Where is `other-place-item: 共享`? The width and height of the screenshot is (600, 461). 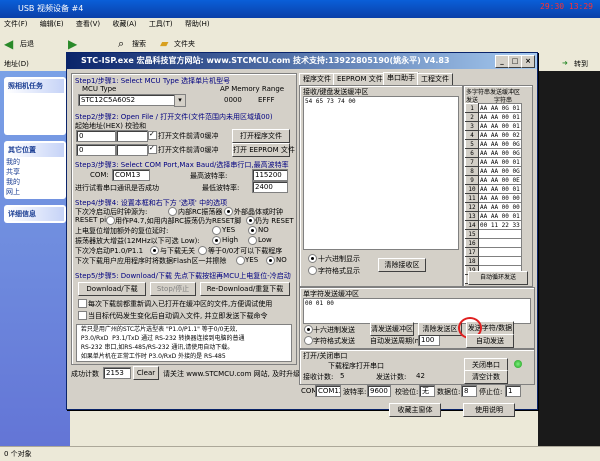
other-place-item: 共享 is located at coordinates (35, 172).